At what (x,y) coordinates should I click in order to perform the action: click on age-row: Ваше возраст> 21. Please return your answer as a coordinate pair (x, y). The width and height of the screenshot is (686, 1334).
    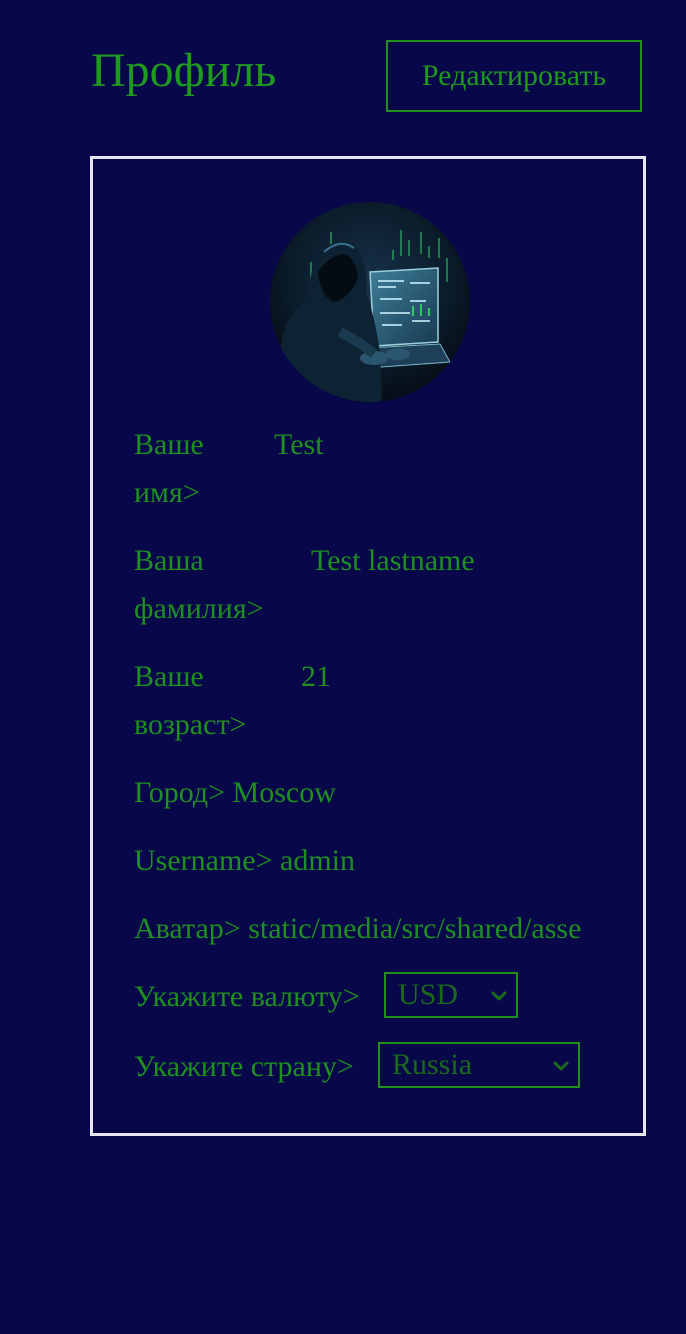
    Looking at the image, I should click on (232, 701).